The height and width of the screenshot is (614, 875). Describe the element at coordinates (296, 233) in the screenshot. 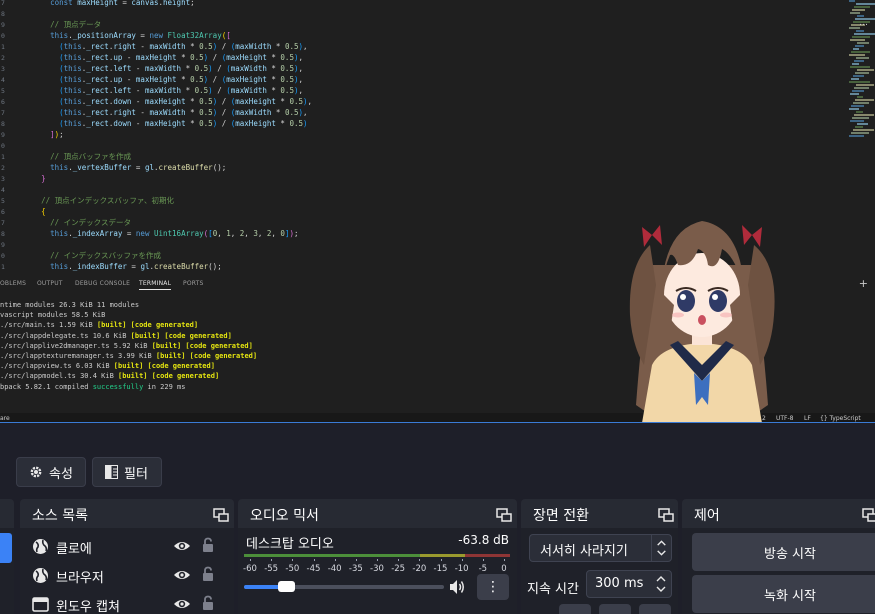

I see `code-token: ;` at that location.